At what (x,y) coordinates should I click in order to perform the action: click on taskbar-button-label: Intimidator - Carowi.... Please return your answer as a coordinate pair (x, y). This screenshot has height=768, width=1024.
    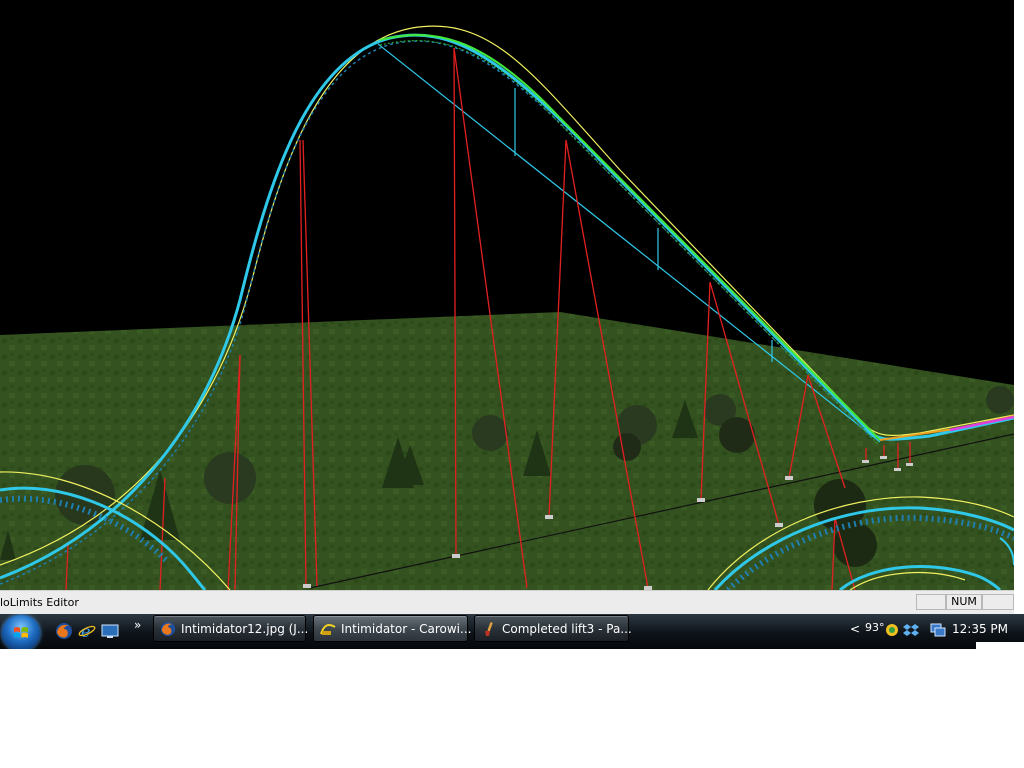
    Looking at the image, I should click on (406, 629).